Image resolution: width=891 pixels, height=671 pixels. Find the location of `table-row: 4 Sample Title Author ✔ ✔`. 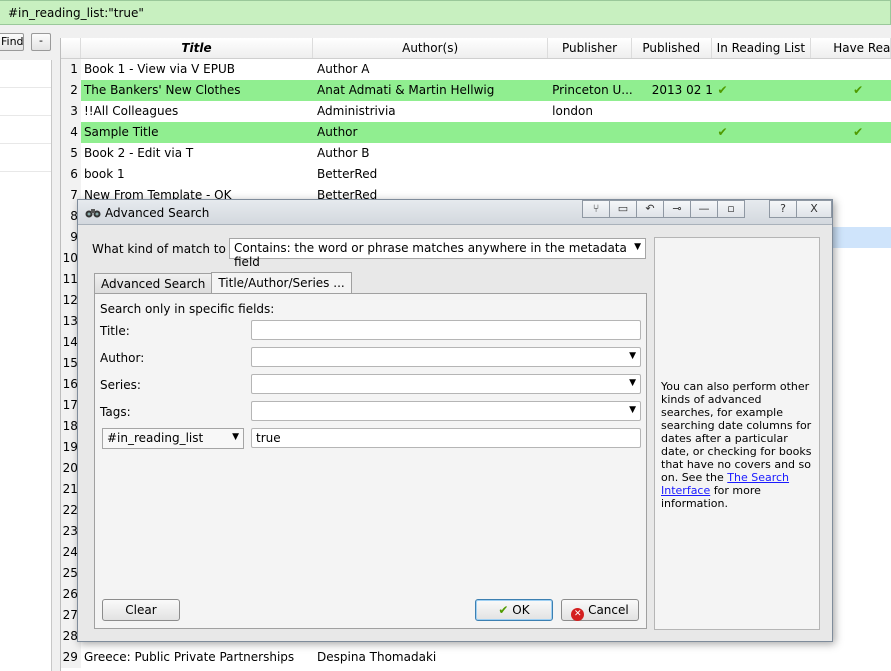

table-row: 4 Sample Title Author ✔ ✔ is located at coordinates (476, 132).